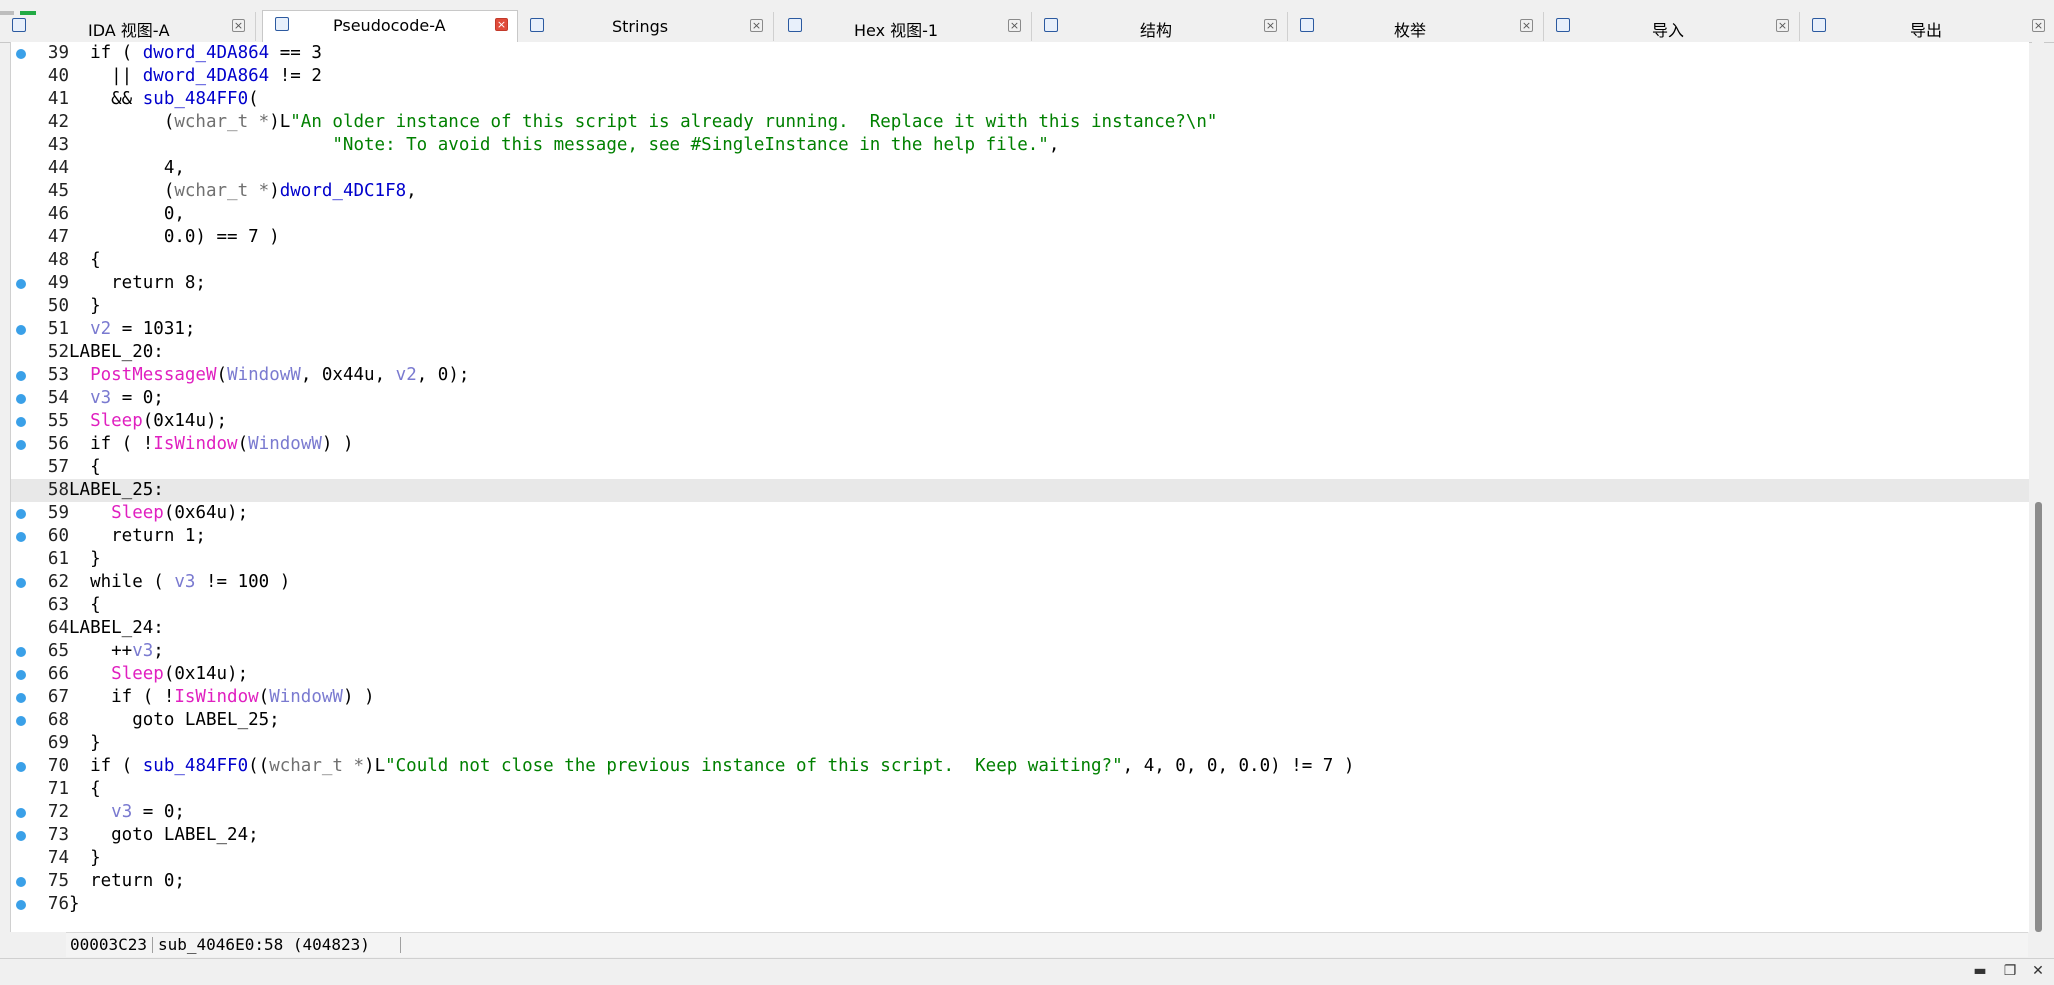 The image size is (2054, 985). I want to click on code-line: 39 if ( dword_4DA864 == 3, so click(1020, 53).